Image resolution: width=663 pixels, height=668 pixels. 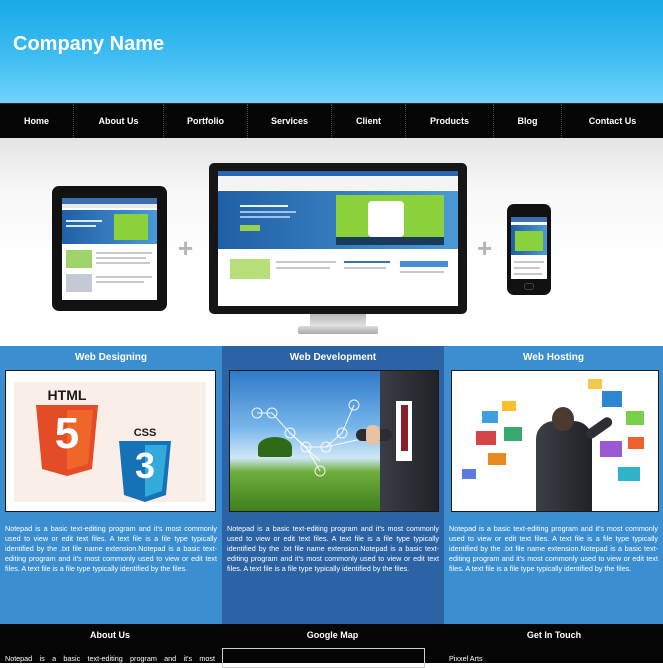 What do you see at coordinates (553, 357) in the screenshot?
I see `service-title: Web Hosting` at bounding box center [553, 357].